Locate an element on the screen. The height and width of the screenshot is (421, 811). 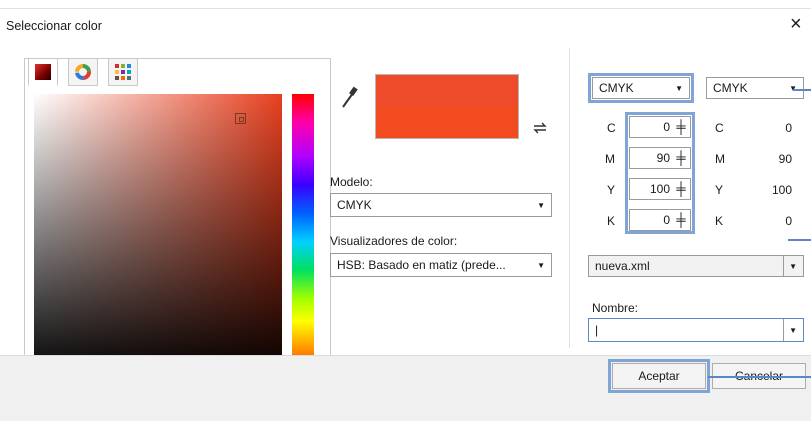
c-ref-label: C is located at coordinates (719, 128).